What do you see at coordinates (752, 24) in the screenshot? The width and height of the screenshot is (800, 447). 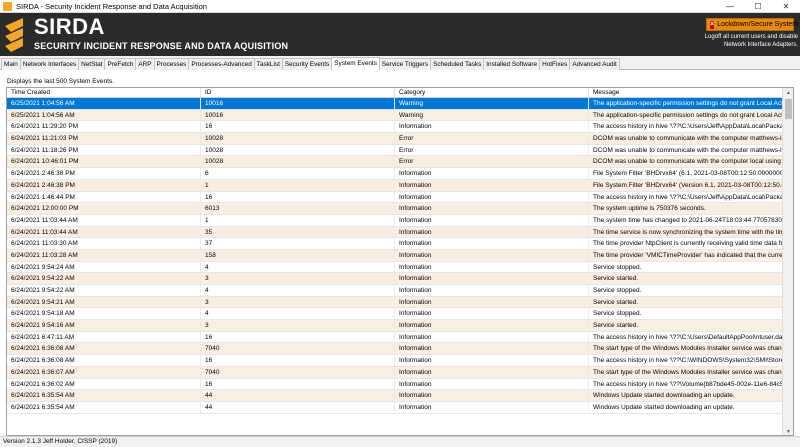 I see `lockdown-button: × Lockdown/Secure System` at bounding box center [752, 24].